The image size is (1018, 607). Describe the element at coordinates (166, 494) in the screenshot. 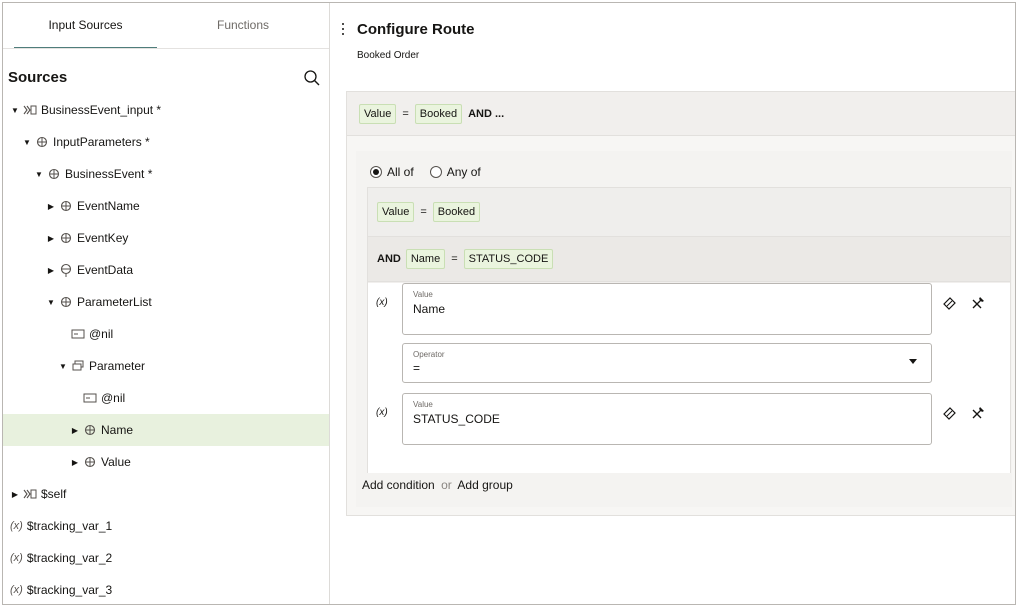

I see `tree-item: ▶ $self` at that location.